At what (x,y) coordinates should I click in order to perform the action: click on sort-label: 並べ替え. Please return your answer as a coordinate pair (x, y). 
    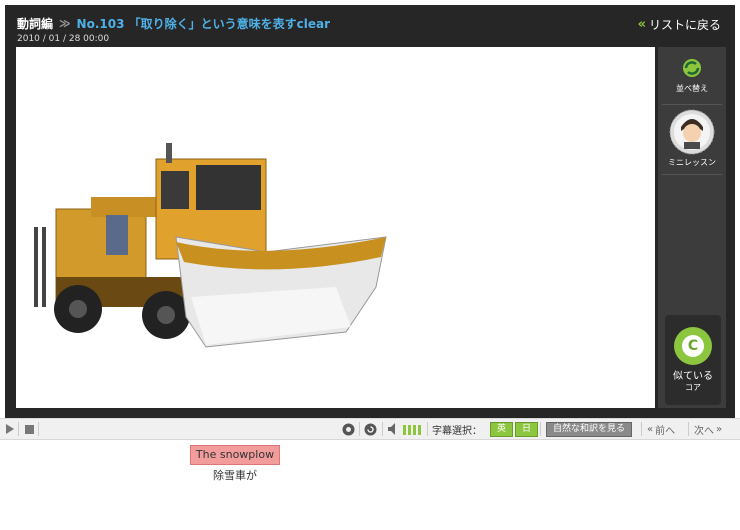
    Looking at the image, I should click on (692, 88).